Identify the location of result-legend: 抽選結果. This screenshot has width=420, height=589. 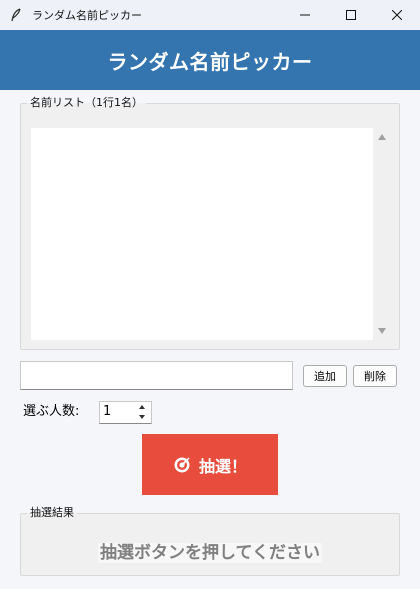
(52, 513).